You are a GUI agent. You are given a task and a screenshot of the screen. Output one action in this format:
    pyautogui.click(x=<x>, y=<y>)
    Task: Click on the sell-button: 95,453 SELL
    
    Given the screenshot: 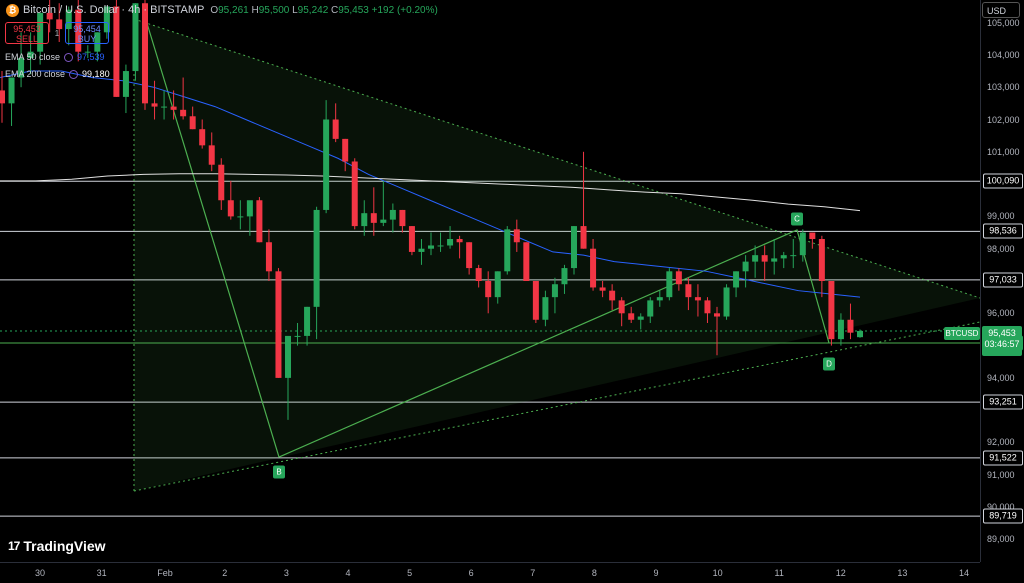 What is the action you would take?
    pyautogui.click(x=27, y=33)
    